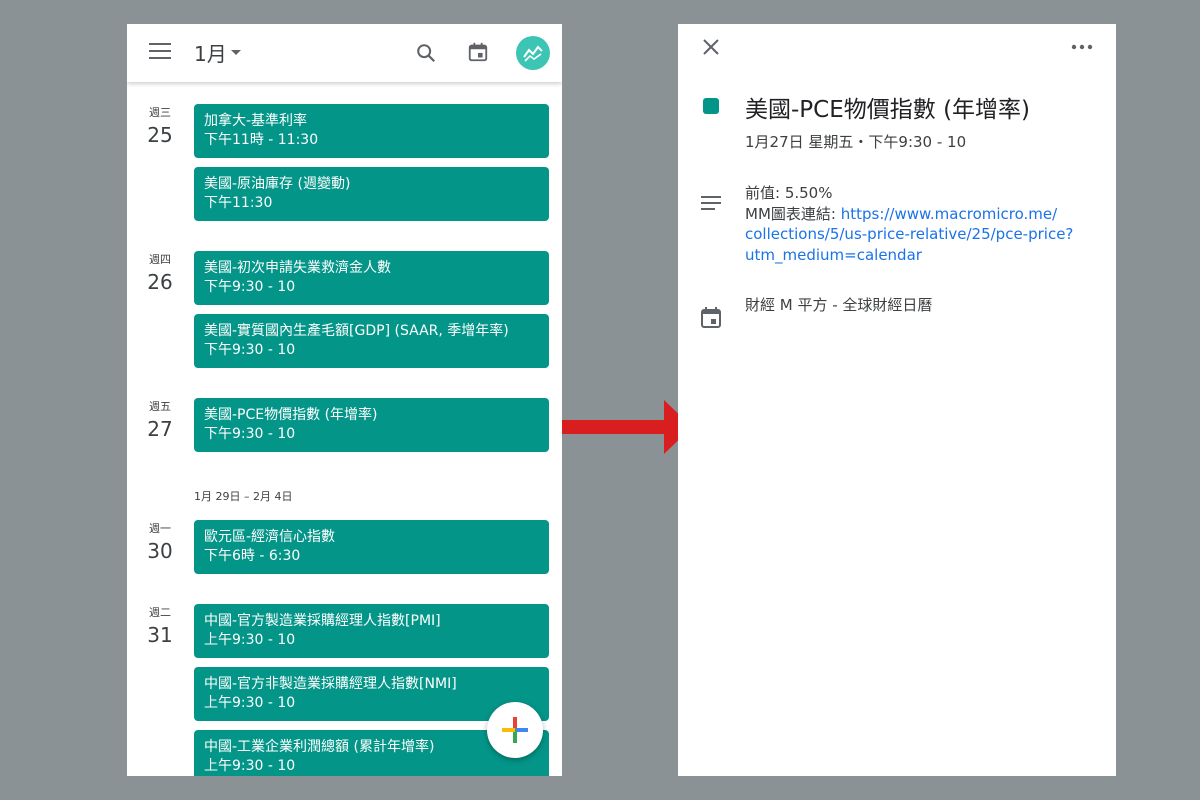 This screenshot has width=1200, height=800. What do you see at coordinates (238, 203) in the screenshot?
I see `event-time: 下午11:30` at bounding box center [238, 203].